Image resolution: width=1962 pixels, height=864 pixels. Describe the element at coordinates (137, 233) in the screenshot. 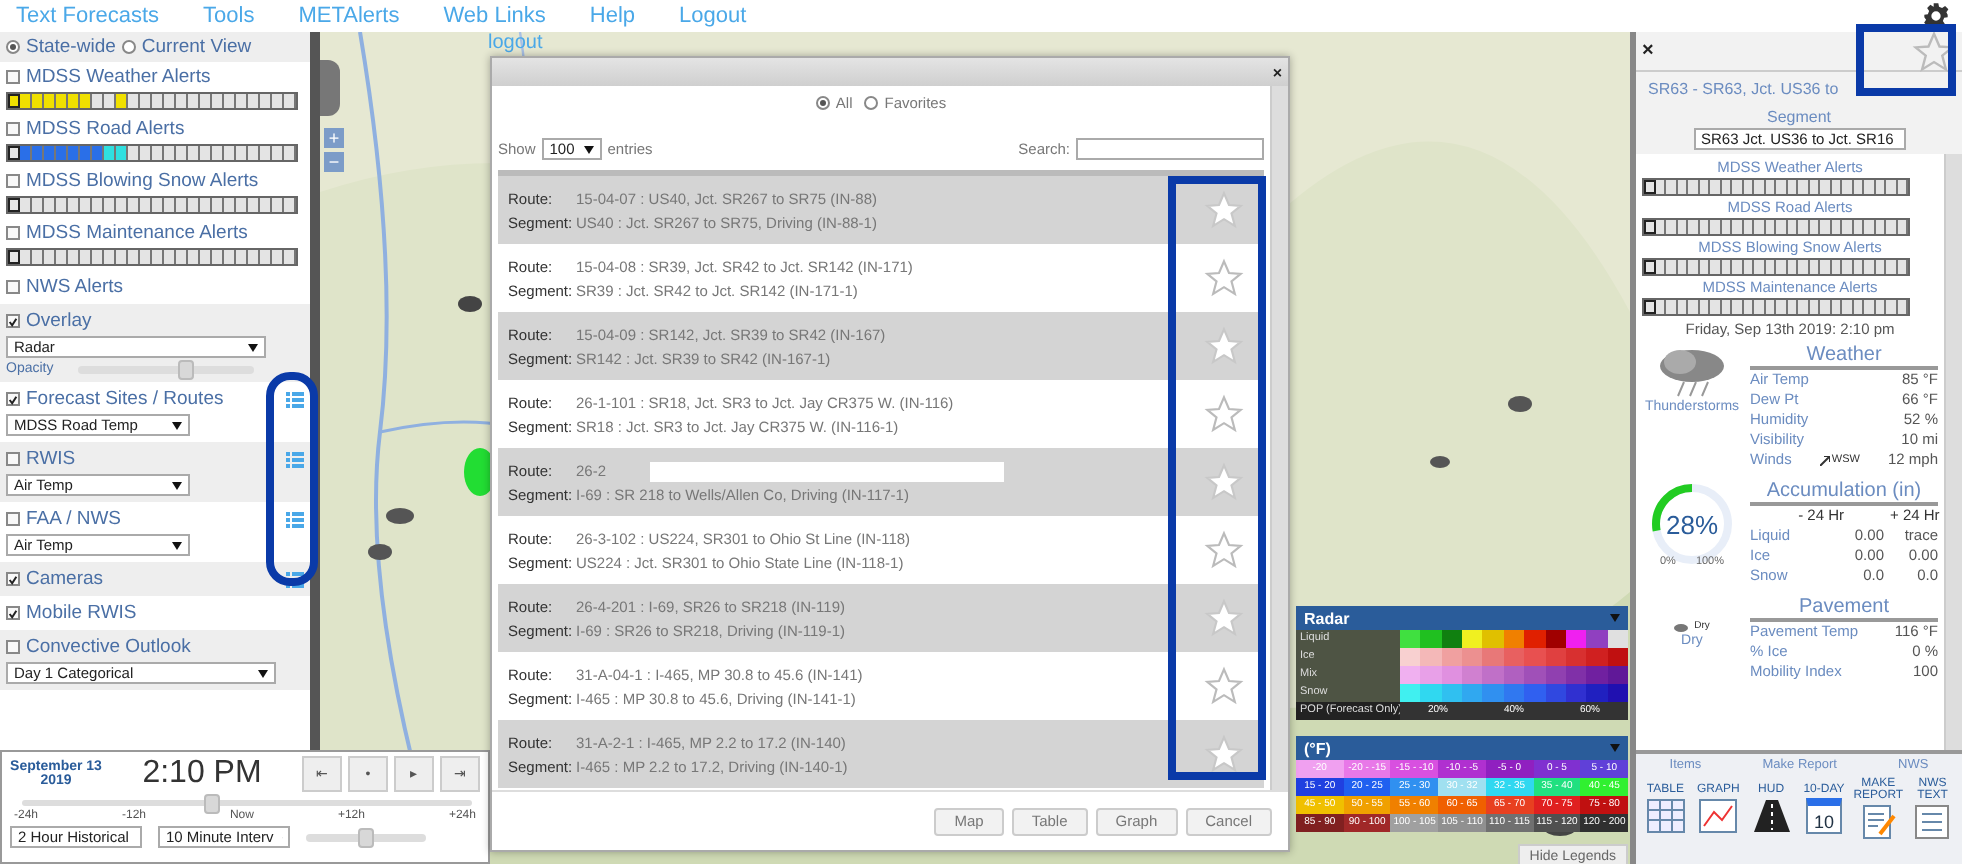

I see `layer-label: MDSS Maintenance Alerts` at that location.